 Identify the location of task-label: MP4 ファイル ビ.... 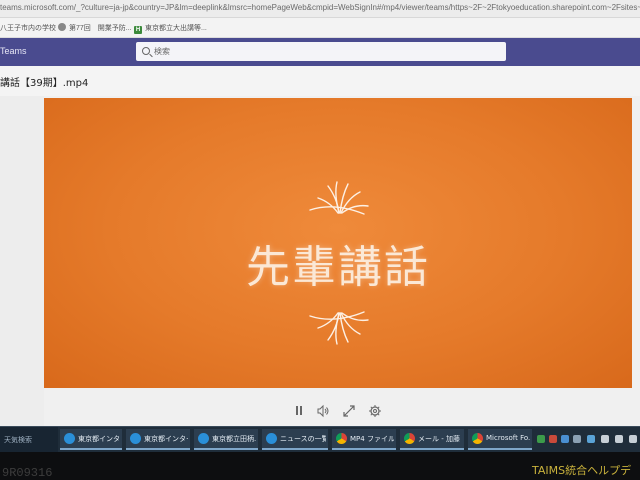
(372, 439).